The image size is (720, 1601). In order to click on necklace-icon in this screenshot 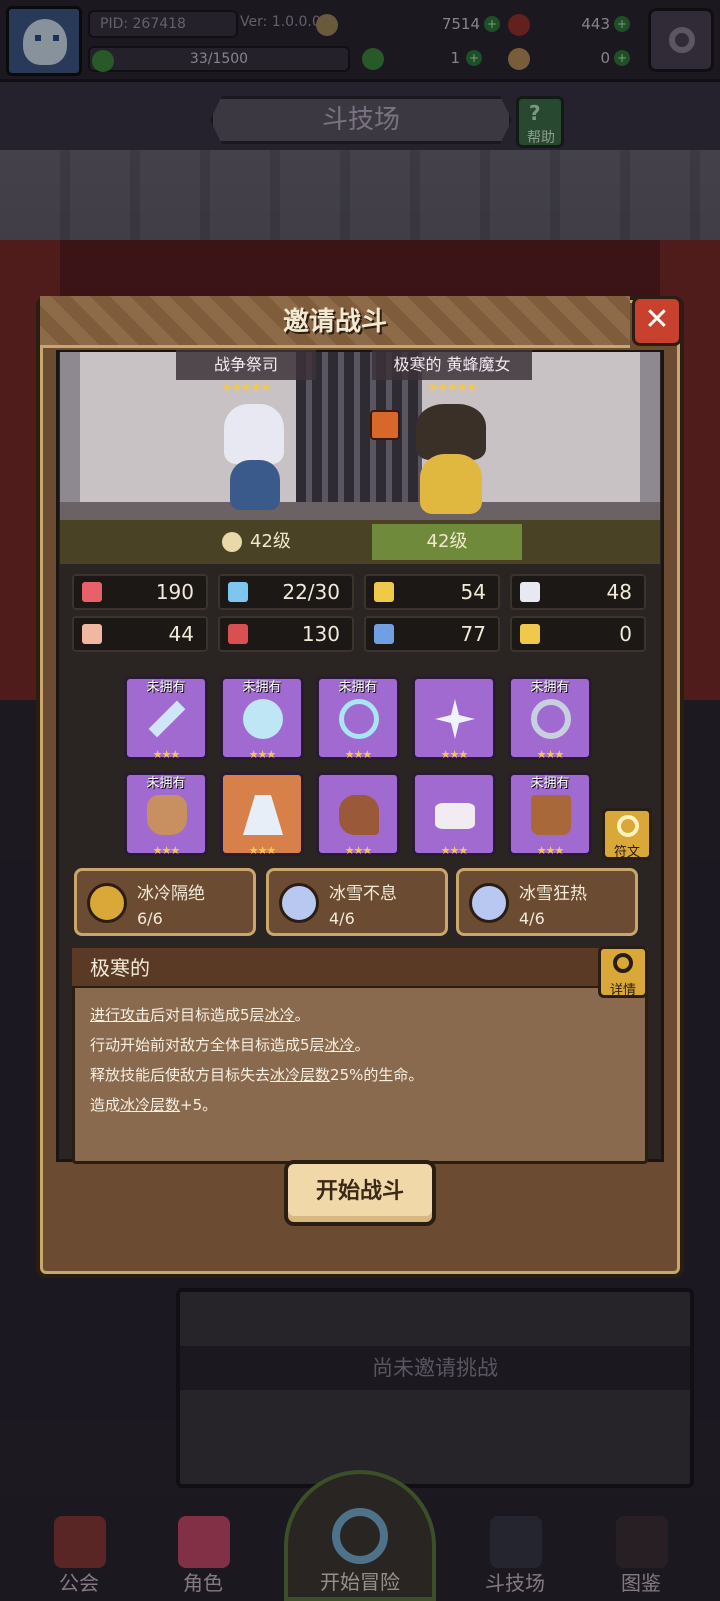, I will do `click(359, 719)`.